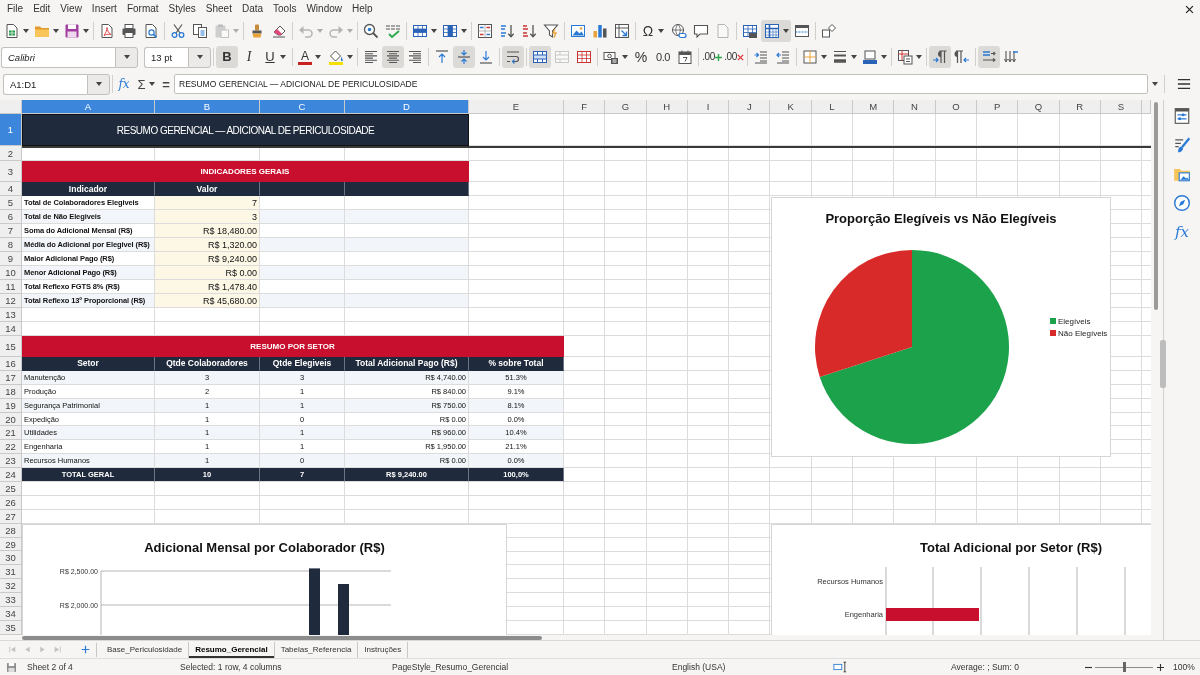 The image size is (1200, 675). I want to click on number-format-button: 0.0, so click(663, 57).